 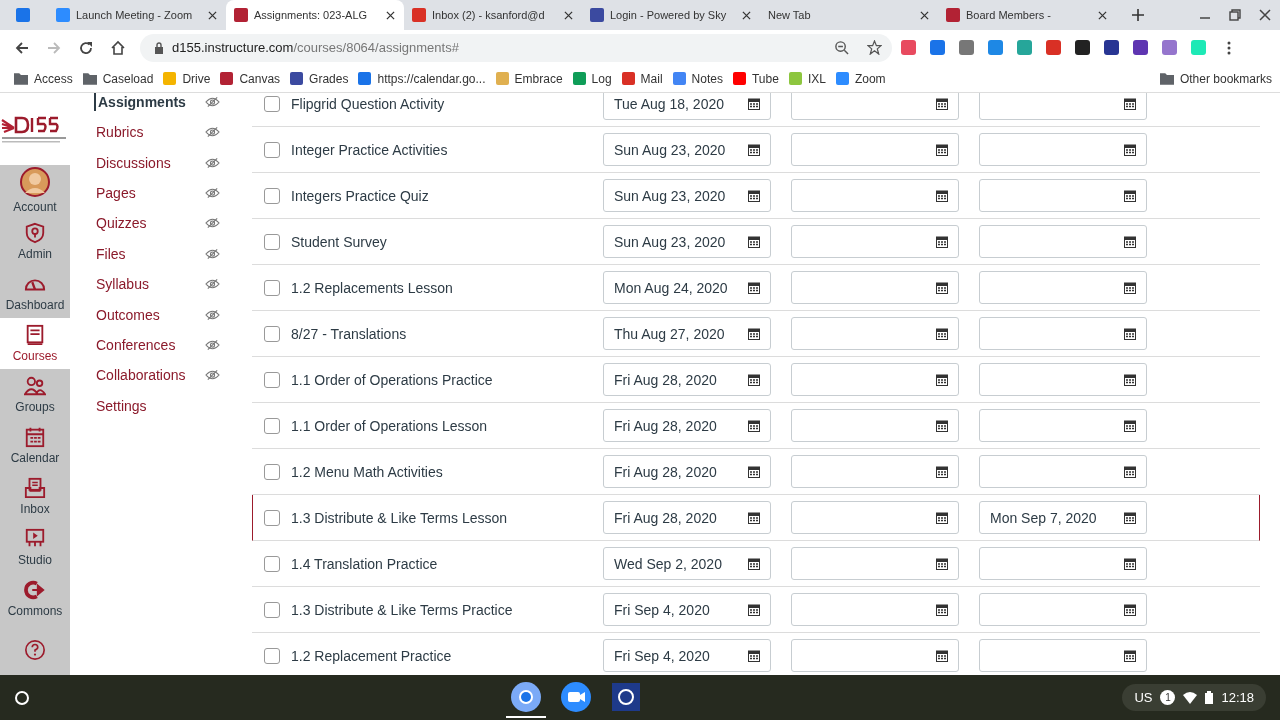 I want to click on nav-item: Groups, so click(x=35, y=394).